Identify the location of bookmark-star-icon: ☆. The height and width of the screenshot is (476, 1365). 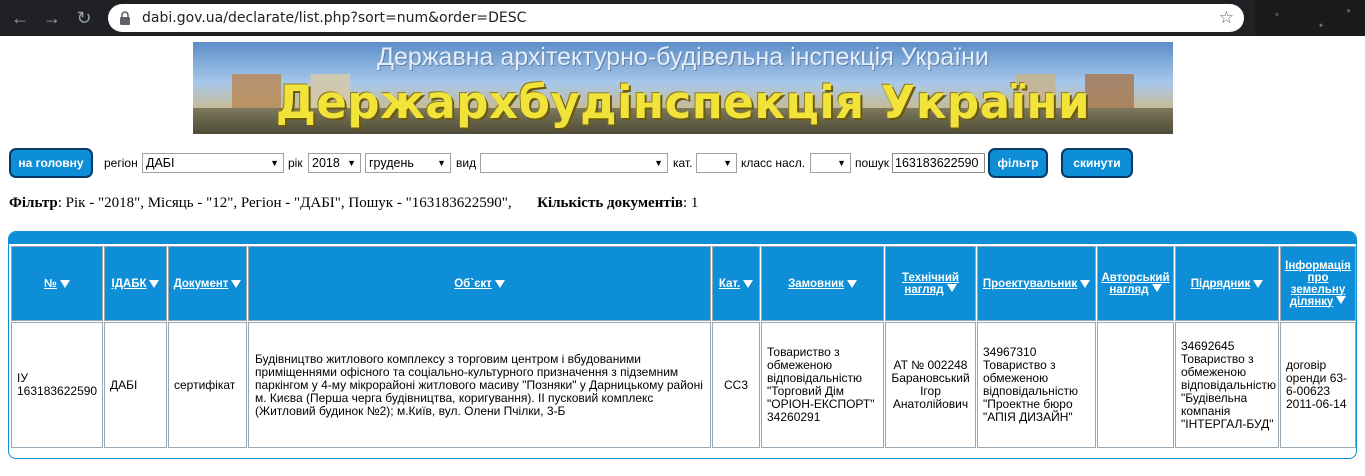
(1226, 18).